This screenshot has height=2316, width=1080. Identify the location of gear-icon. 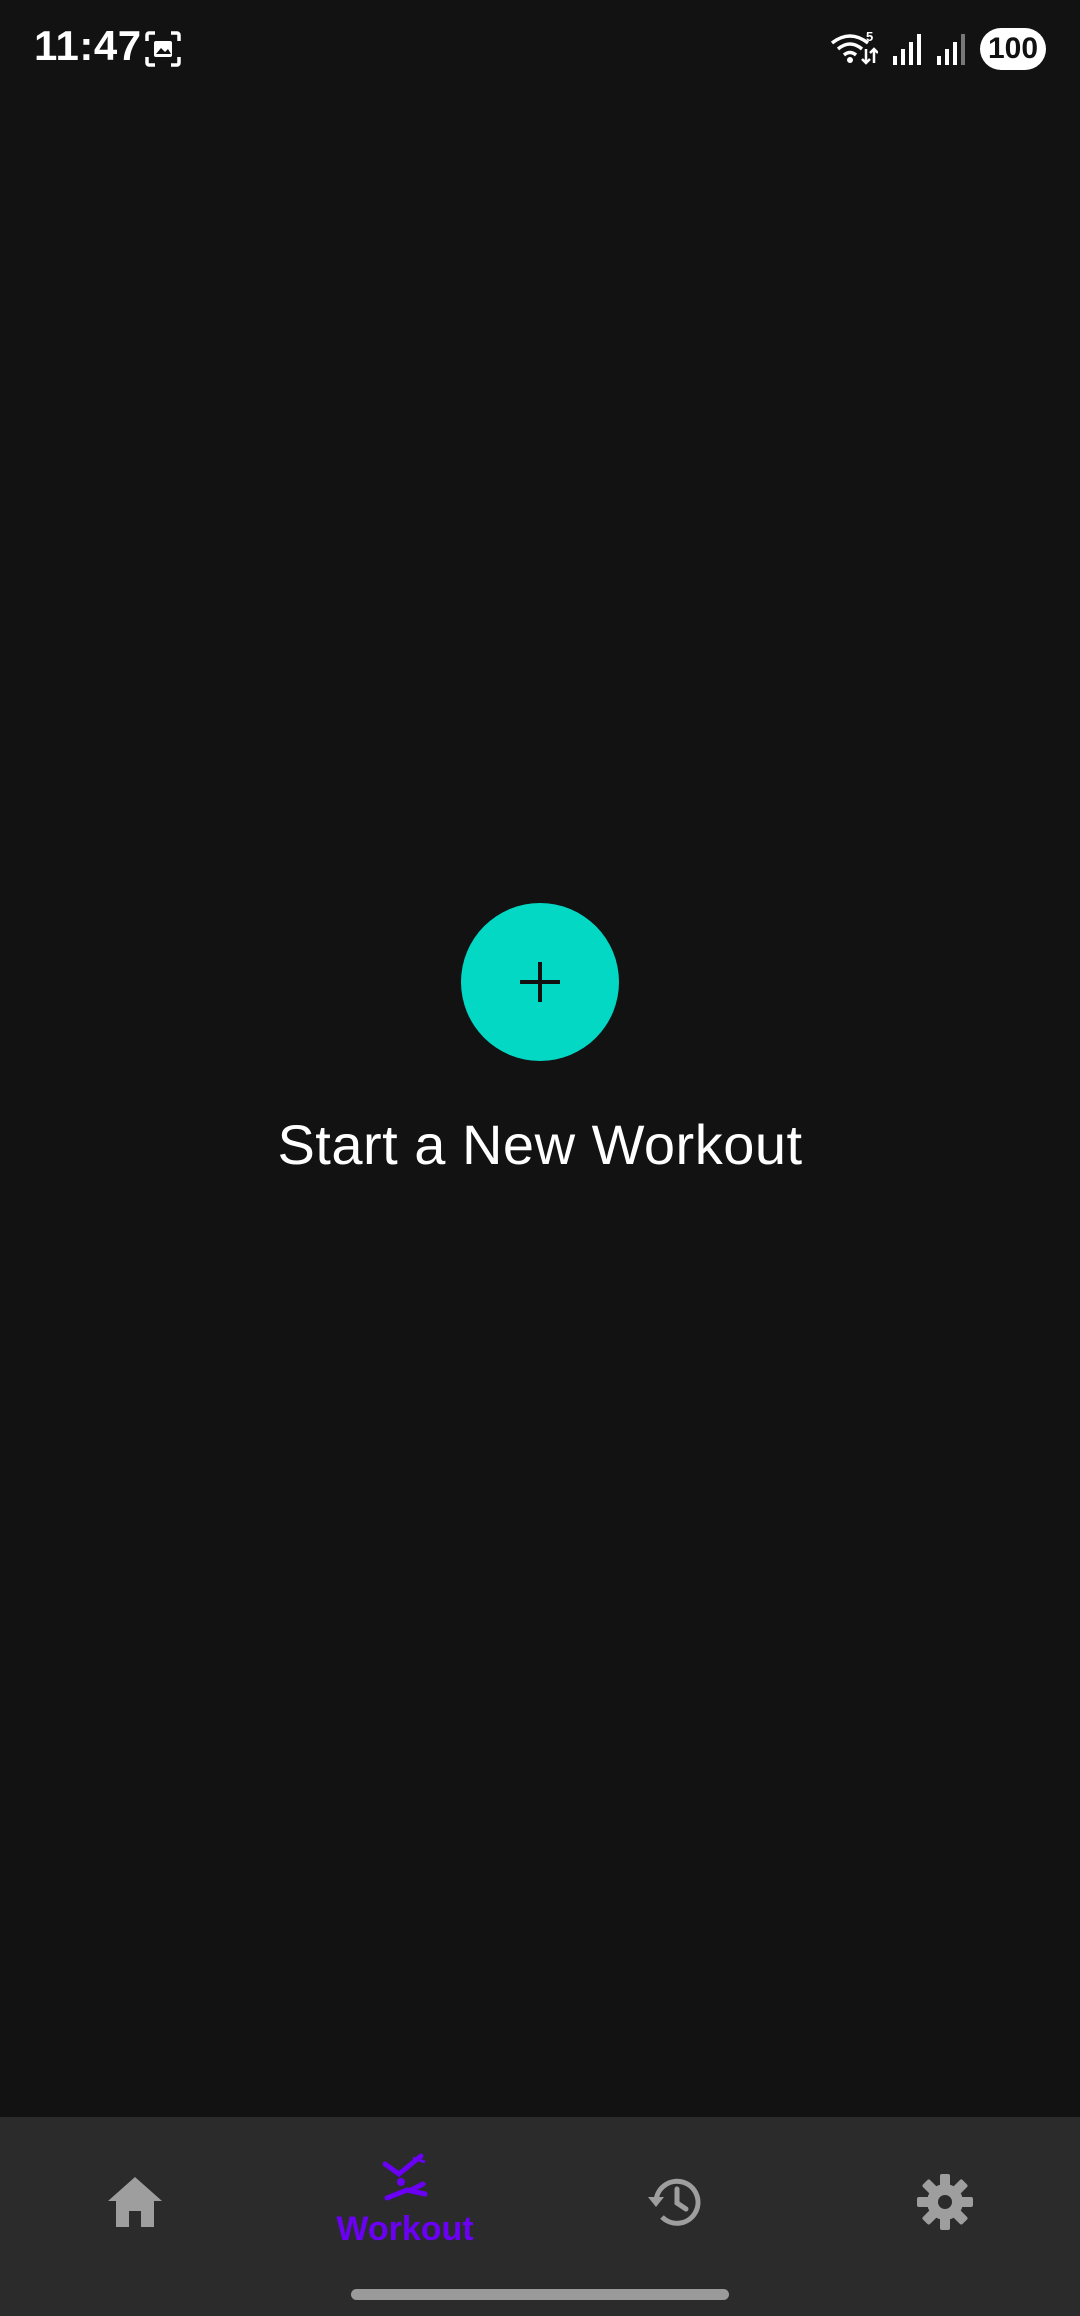
(945, 2202).